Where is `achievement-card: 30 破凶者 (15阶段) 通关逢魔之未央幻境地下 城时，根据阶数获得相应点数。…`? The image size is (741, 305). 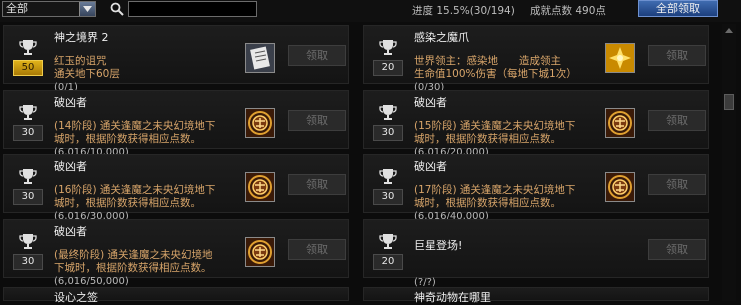 achievement-card: 30 破凶者 (15阶段) 通关逢魔之未央幻境地下 城时，根据阶数获得相应点数。… is located at coordinates (536, 124).